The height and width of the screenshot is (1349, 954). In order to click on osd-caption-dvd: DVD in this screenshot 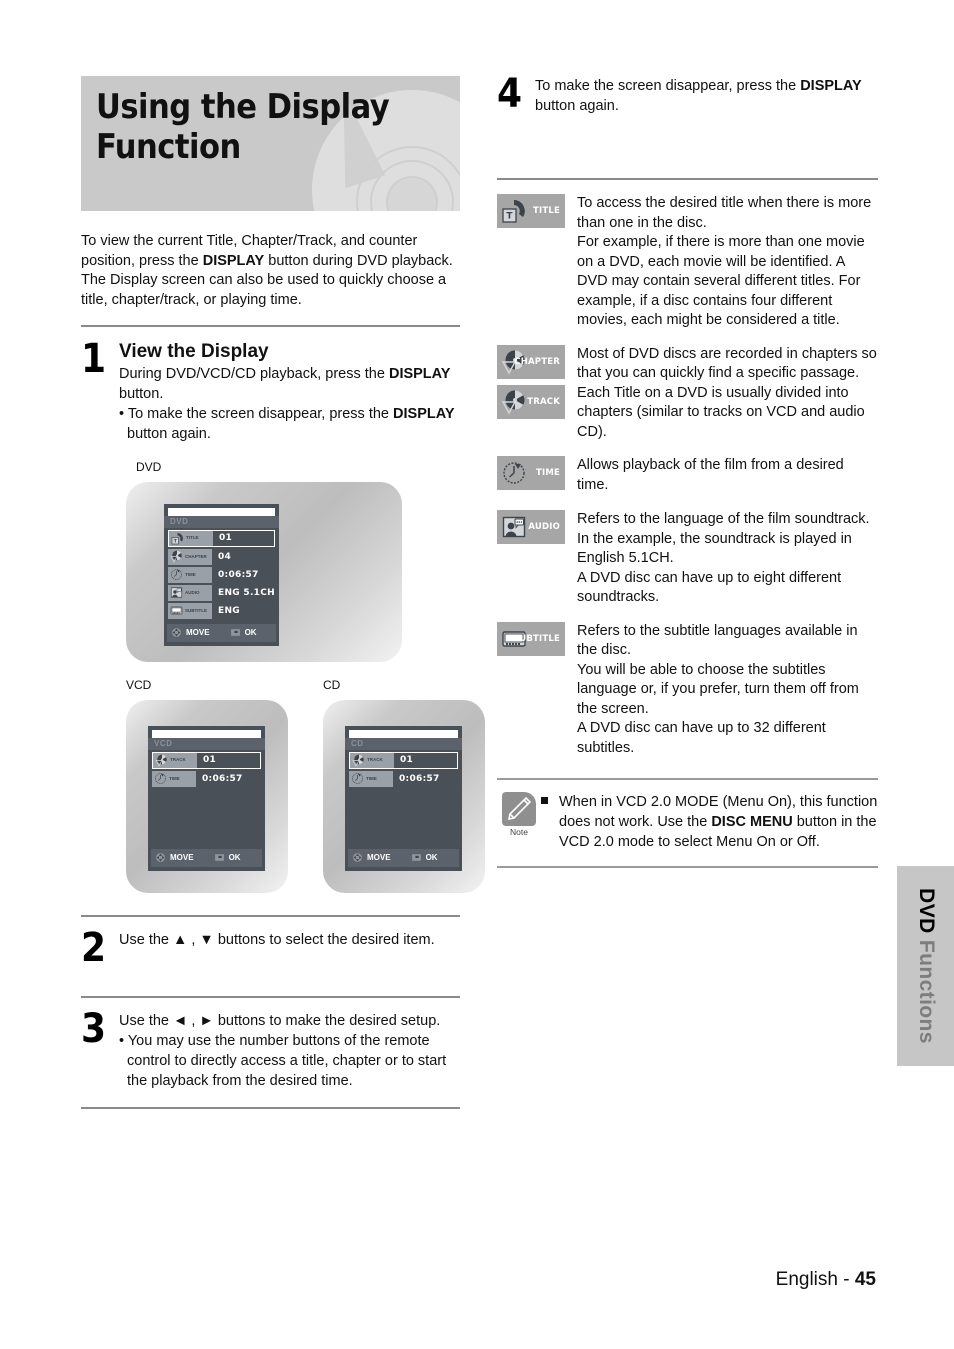, I will do `click(149, 466)`.